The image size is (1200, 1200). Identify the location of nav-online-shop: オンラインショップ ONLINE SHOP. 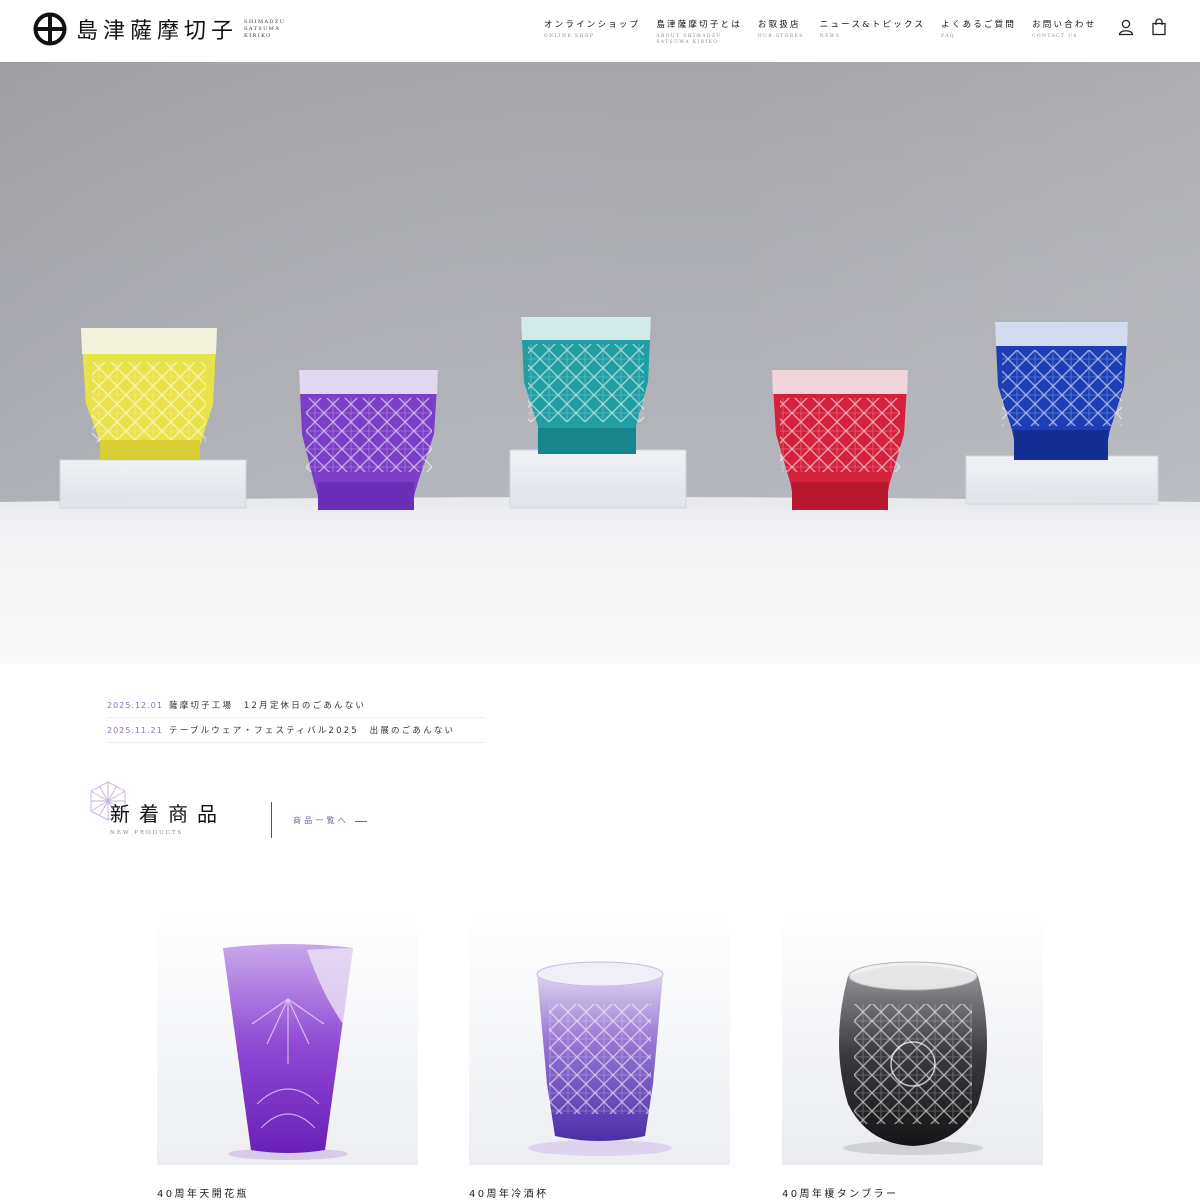
(592, 32).